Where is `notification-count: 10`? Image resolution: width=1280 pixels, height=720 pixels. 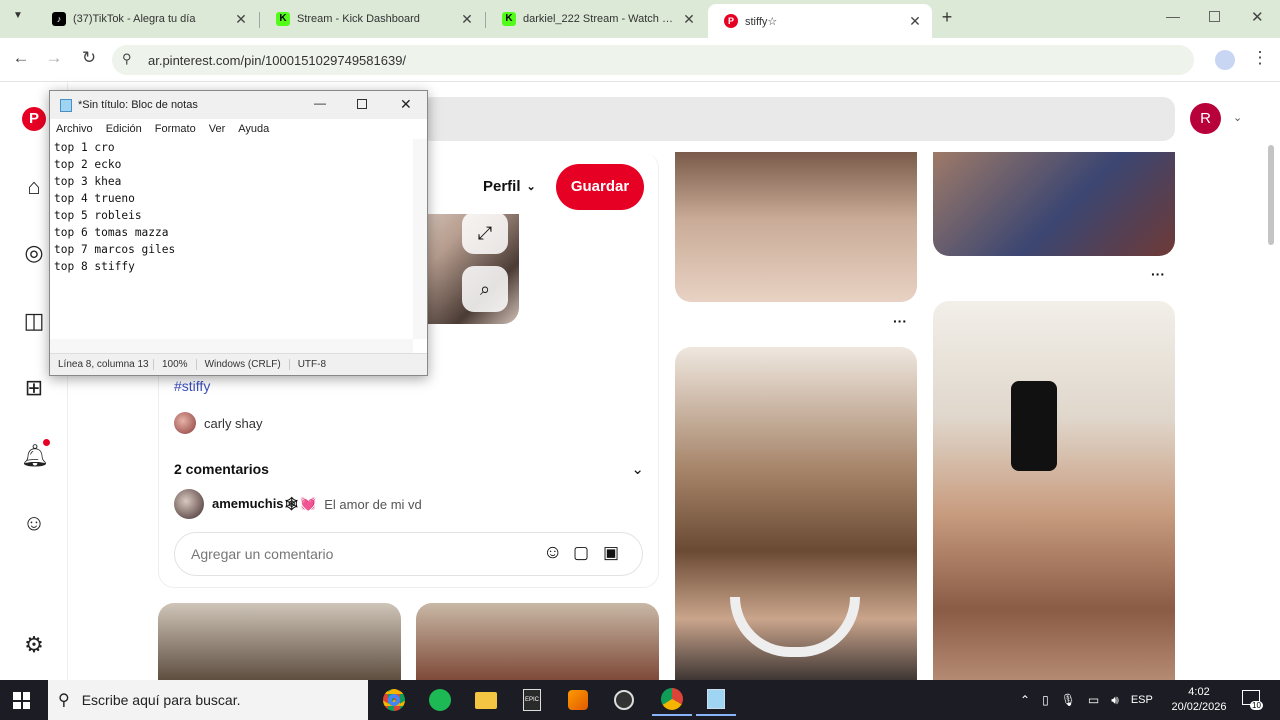
notification-count: 10 is located at coordinates (1256, 705).